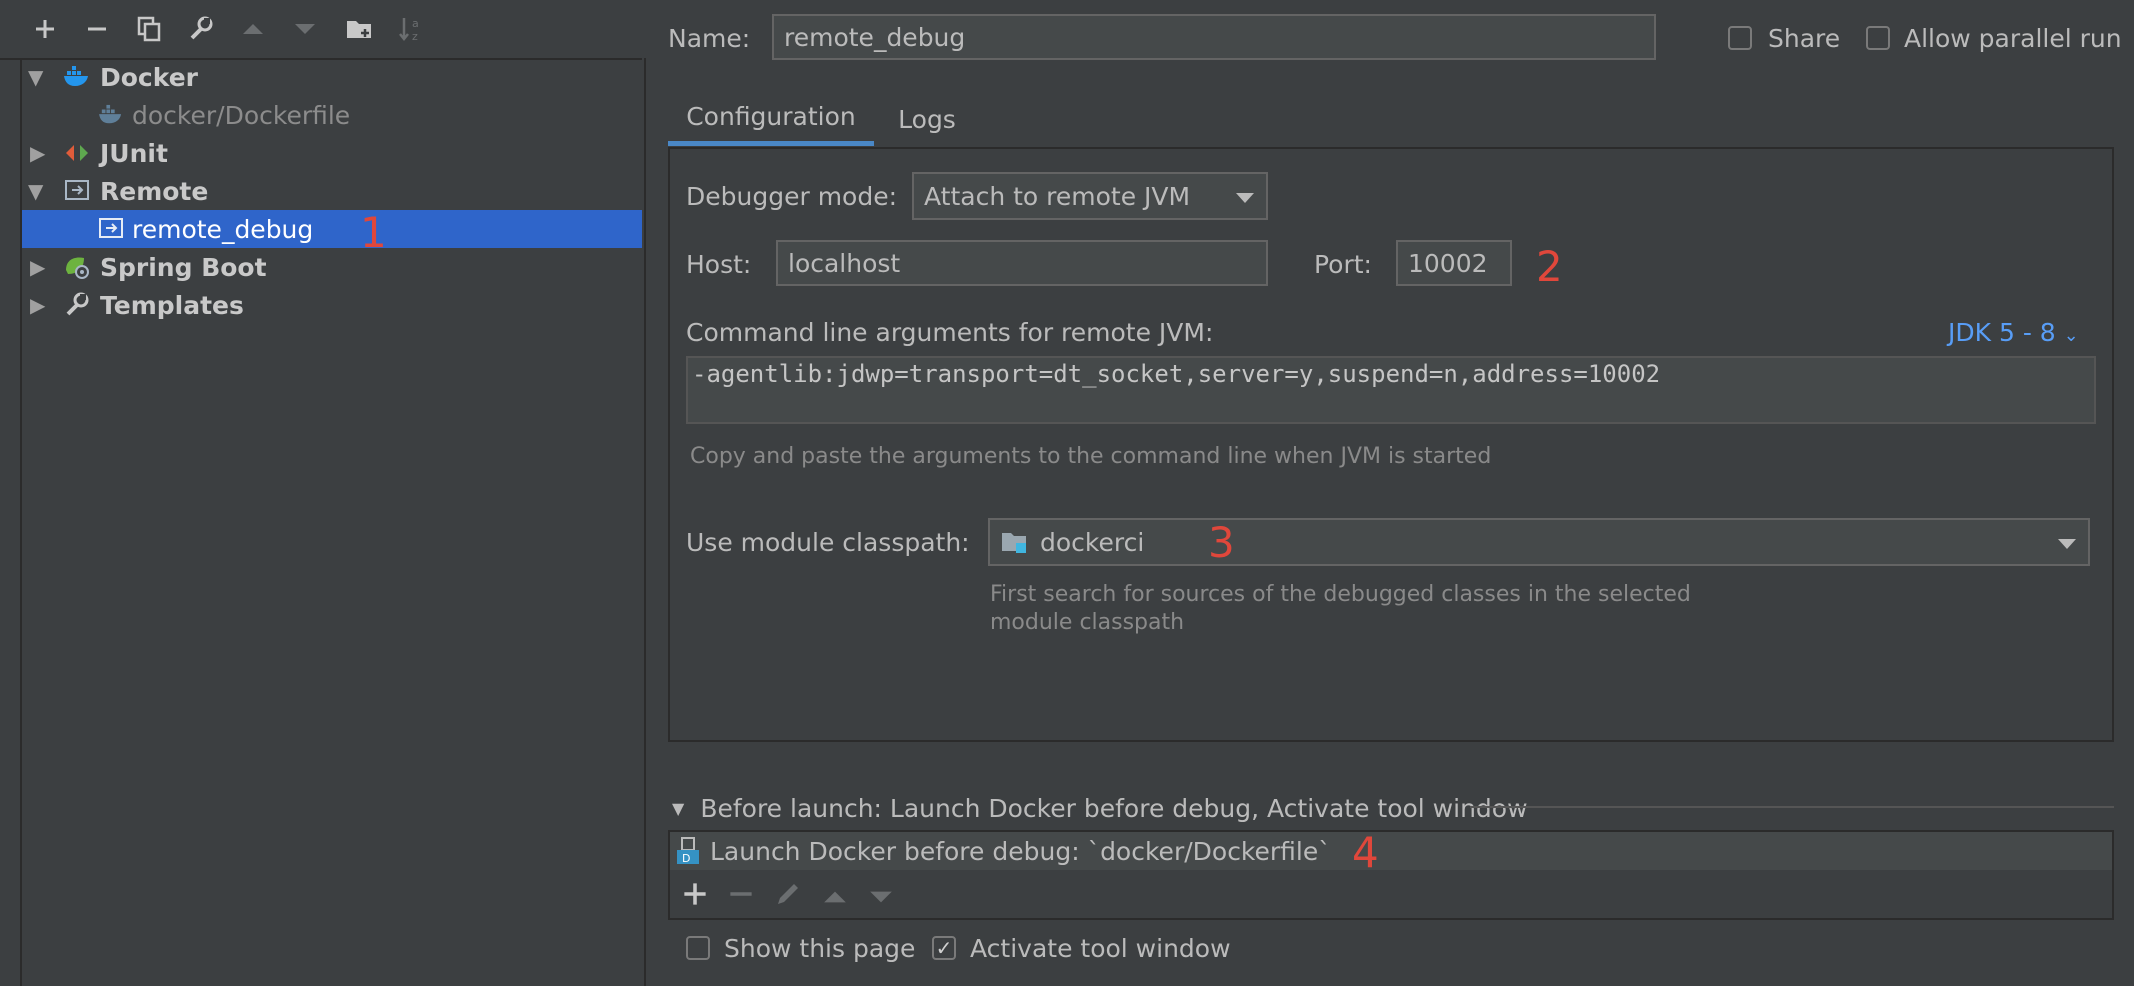  I want to click on tree-item-label: Docker, so click(149, 77).